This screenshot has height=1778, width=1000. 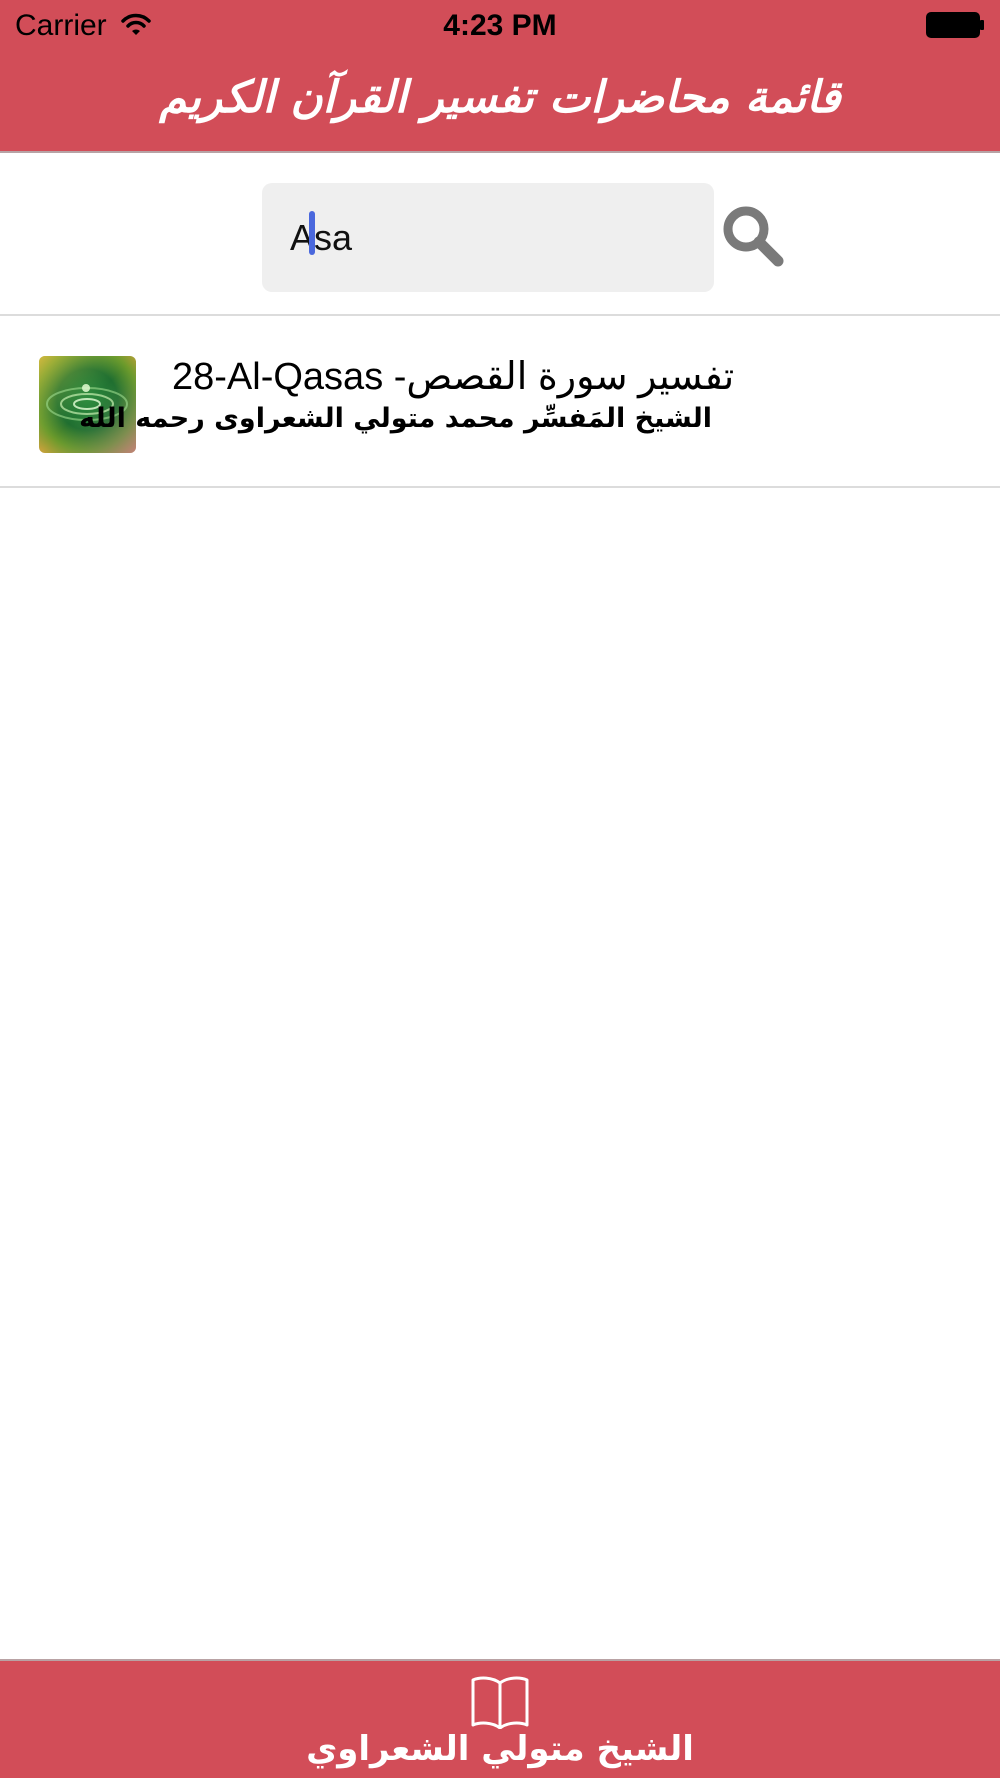 I want to click on tab-bar: الشيخ متولي الشعراوي, so click(x=500, y=1718).